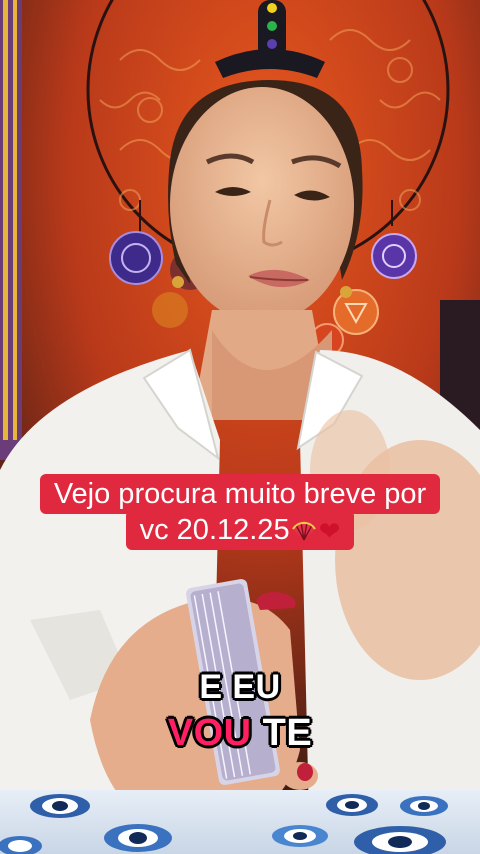 The image size is (480, 854). Describe the element at coordinates (303, 531) in the screenshot. I see `fan-icon` at that location.